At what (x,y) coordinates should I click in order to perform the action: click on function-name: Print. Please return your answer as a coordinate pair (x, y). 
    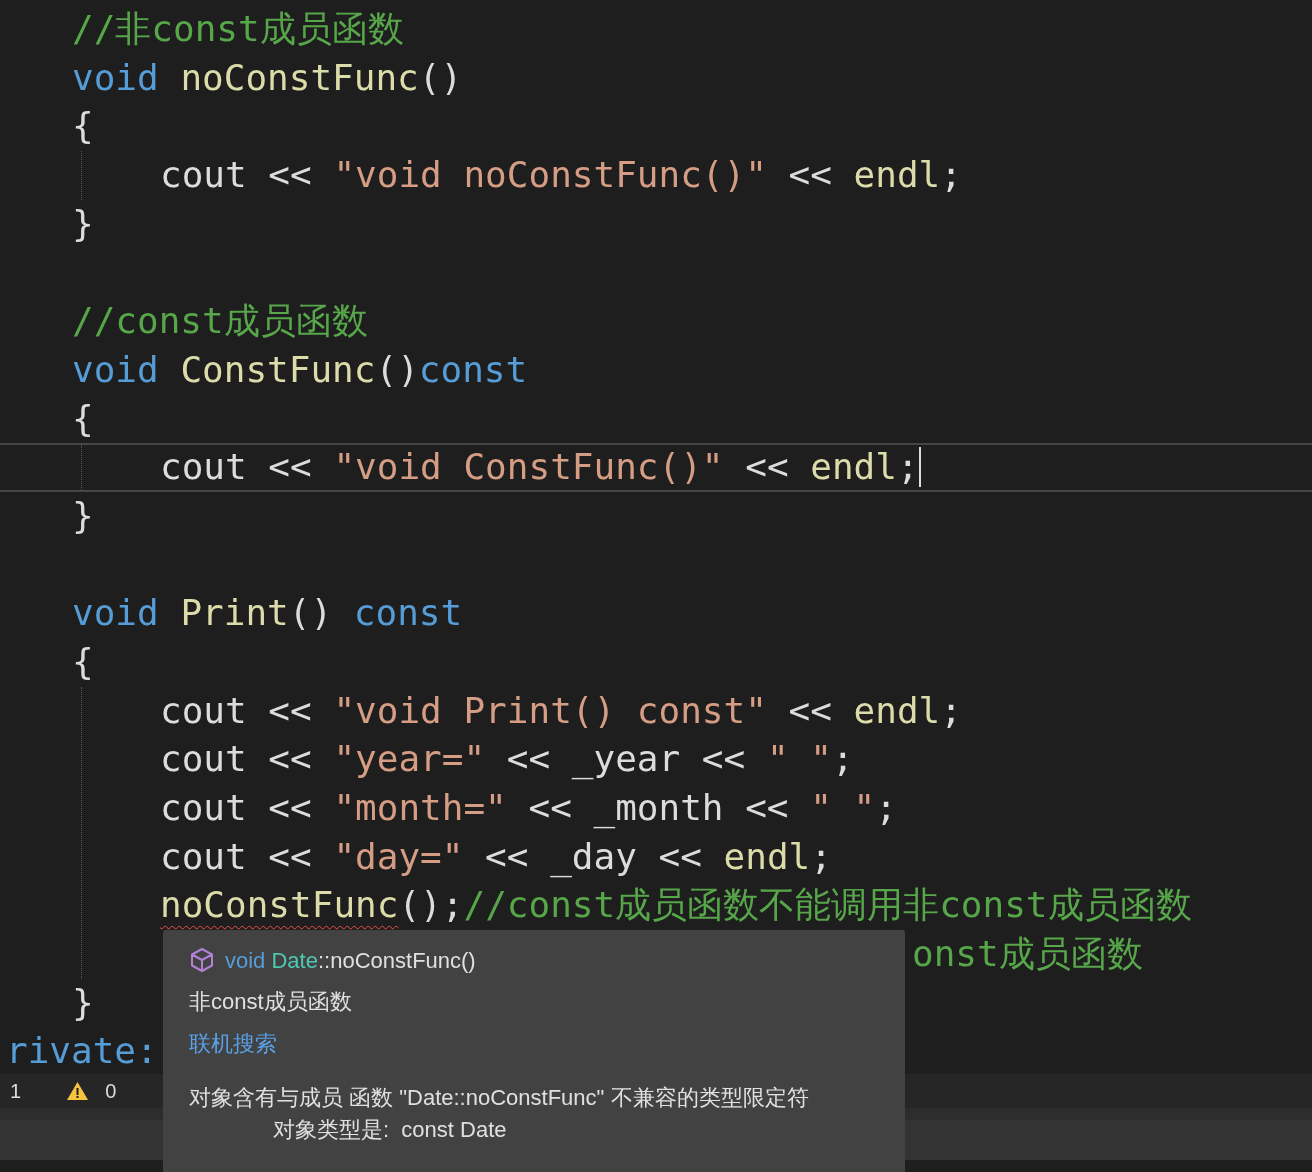
    Looking at the image, I should click on (234, 613).